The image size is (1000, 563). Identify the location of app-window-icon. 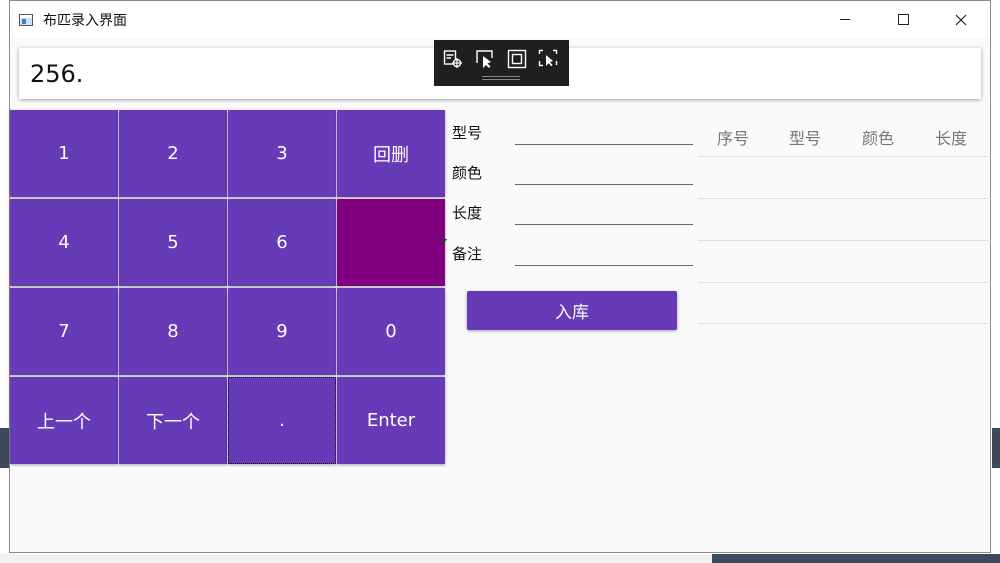
(26, 19).